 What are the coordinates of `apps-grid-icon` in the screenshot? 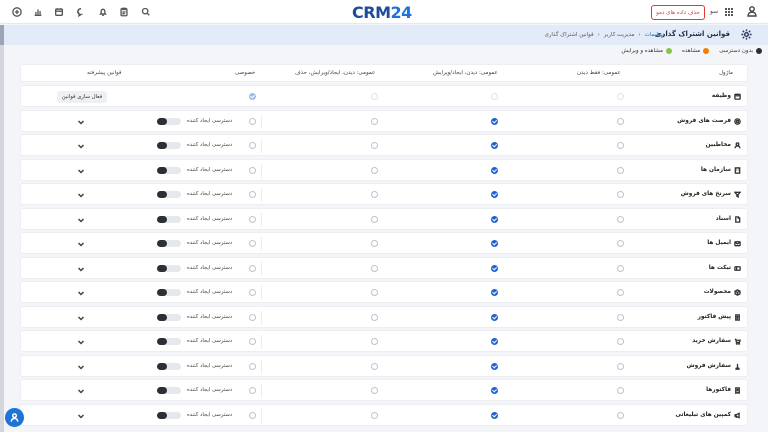 It's located at (729, 12).